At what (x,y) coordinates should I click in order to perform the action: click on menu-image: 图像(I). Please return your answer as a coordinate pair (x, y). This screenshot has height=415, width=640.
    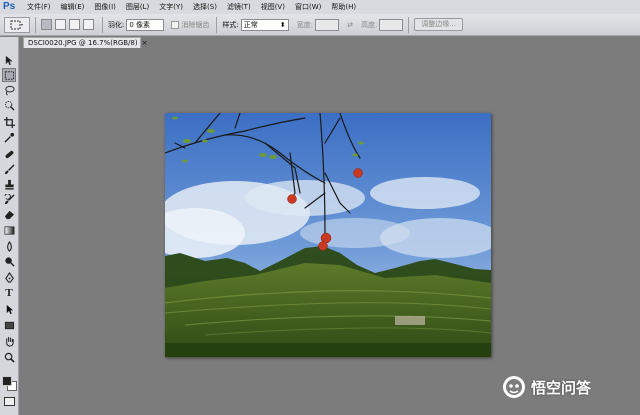
    Looking at the image, I should click on (105, 7).